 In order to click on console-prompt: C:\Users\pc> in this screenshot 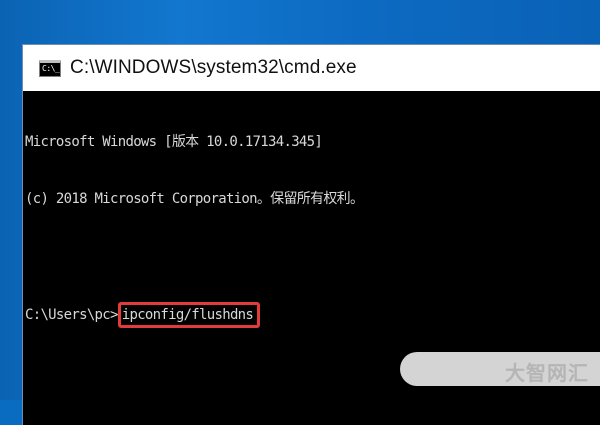, I will do `click(71, 314)`.